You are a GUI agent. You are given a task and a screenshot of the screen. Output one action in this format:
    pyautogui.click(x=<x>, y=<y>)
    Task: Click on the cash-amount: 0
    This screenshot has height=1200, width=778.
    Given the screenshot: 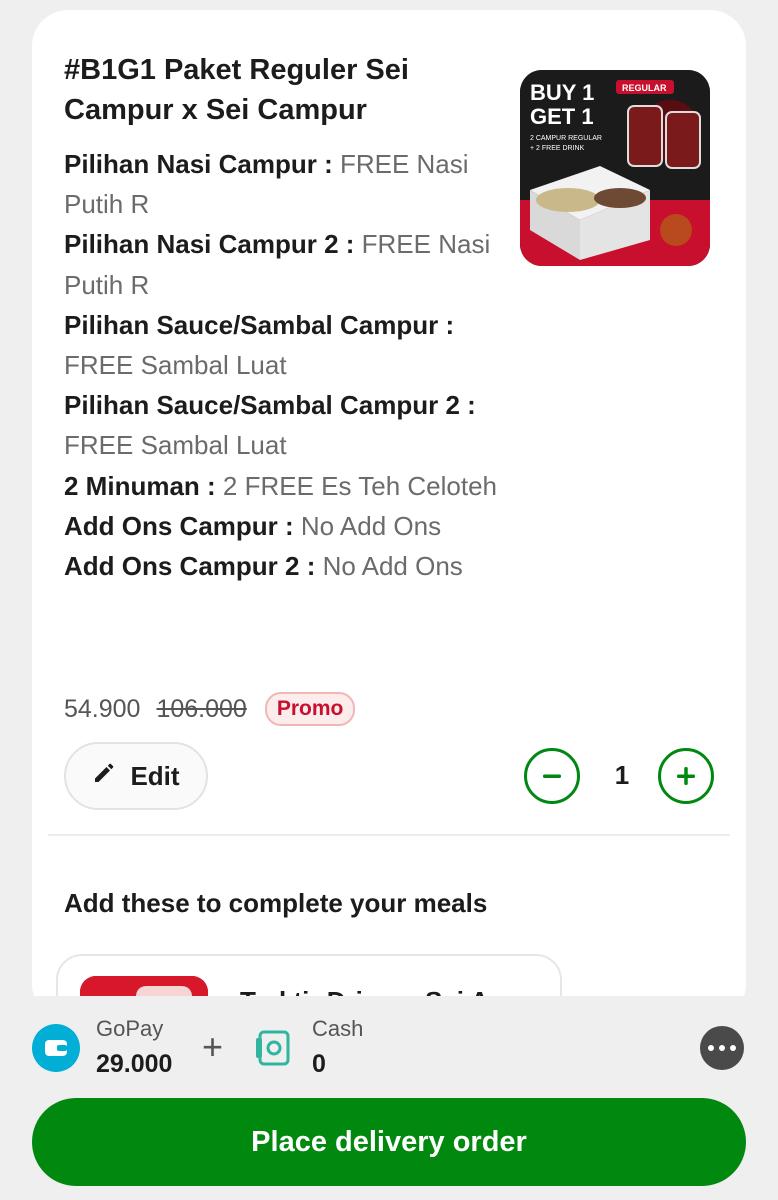 What is the action you would take?
    pyautogui.click(x=319, y=1064)
    